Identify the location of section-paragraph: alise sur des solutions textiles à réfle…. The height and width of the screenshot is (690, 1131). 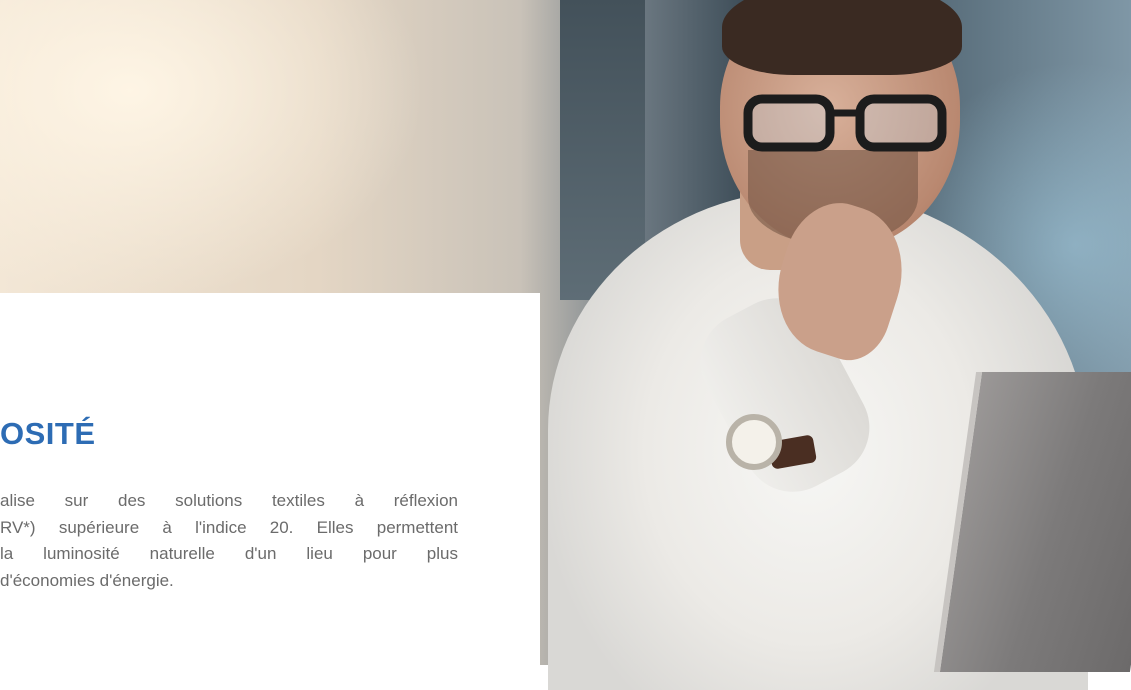
(229, 541).